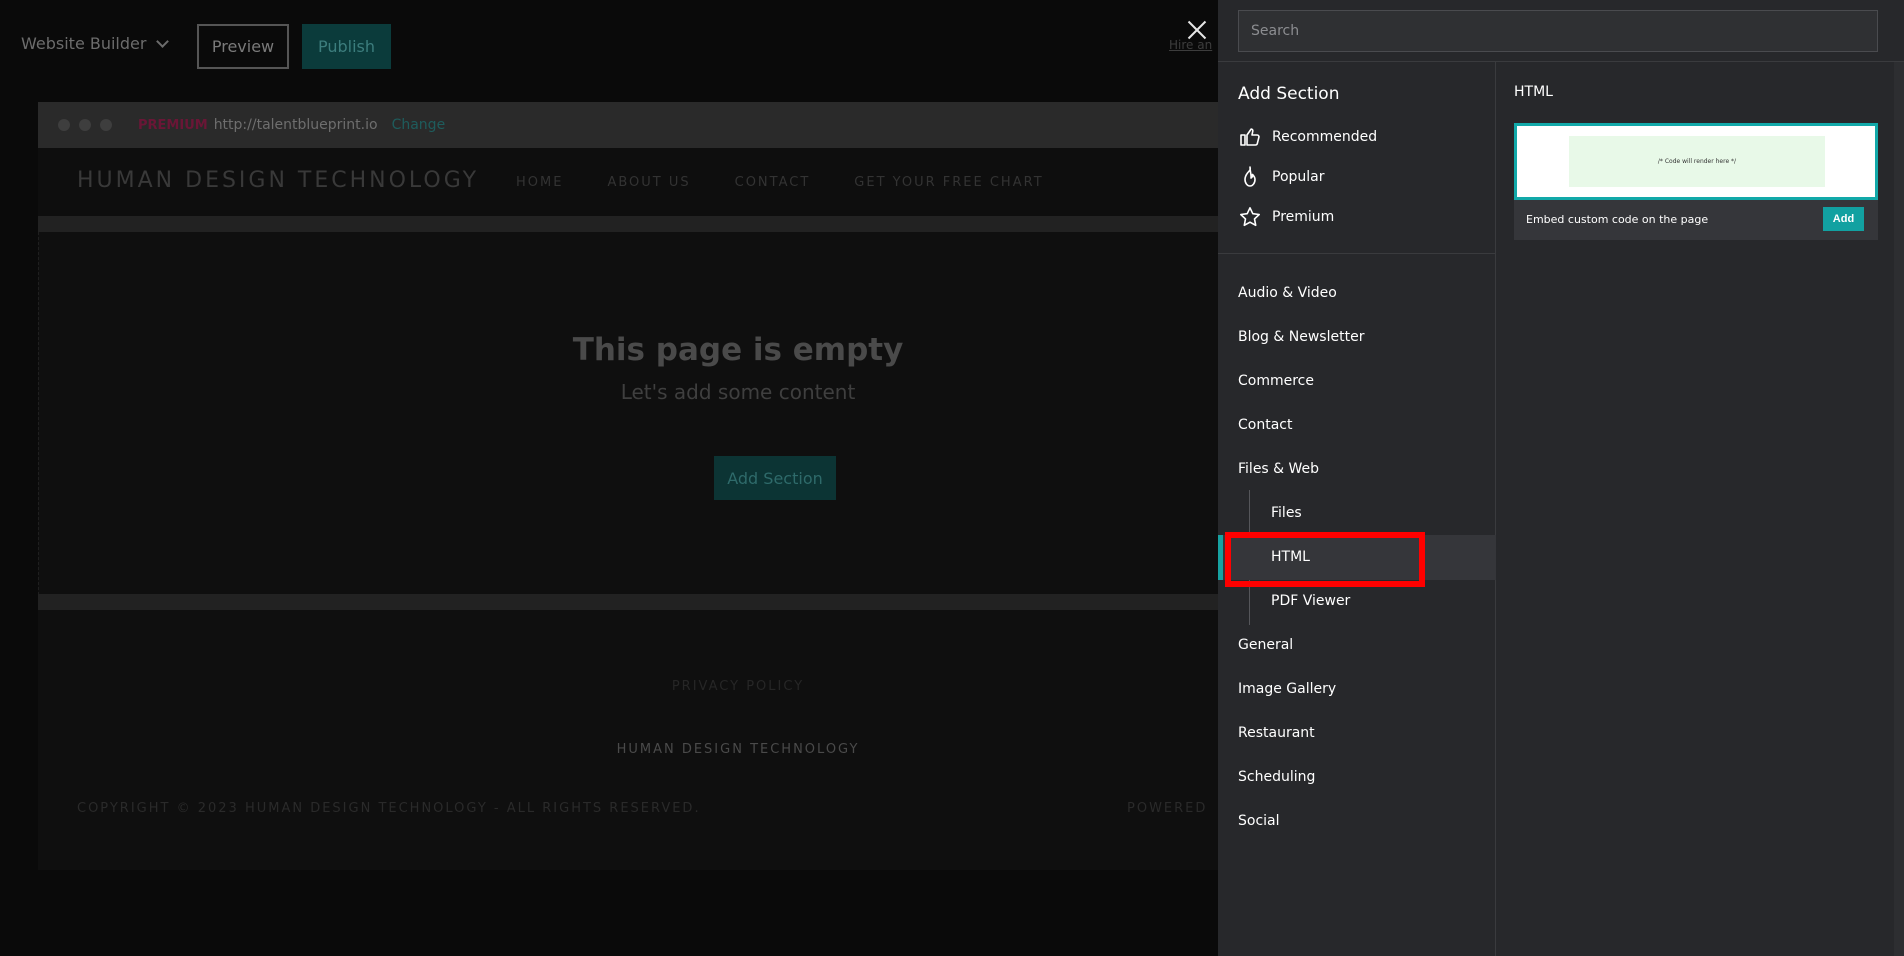  Describe the element at coordinates (1287, 689) in the screenshot. I see `category-image-gallery: Image Gallery` at that location.